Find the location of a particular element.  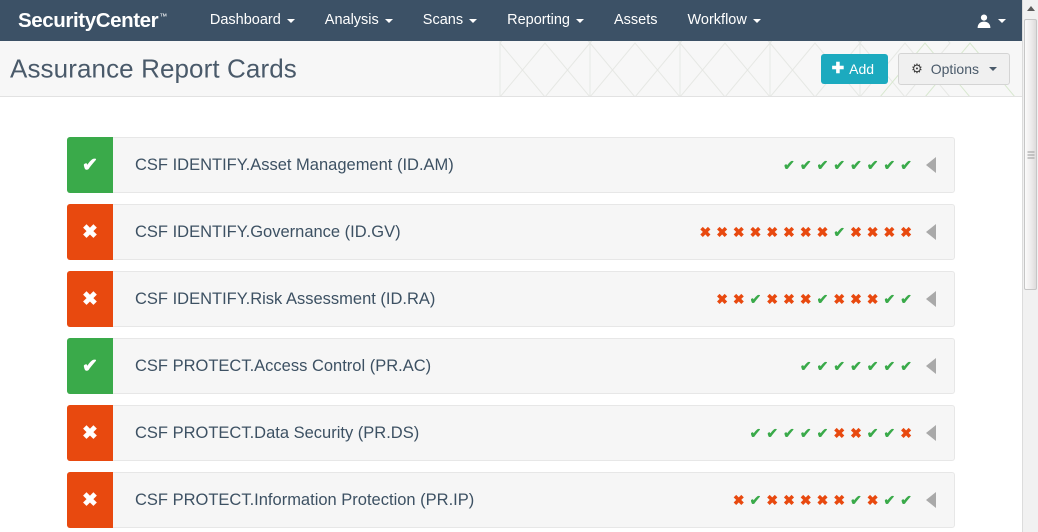

nav-item-label: Assets is located at coordinates (635, 20).